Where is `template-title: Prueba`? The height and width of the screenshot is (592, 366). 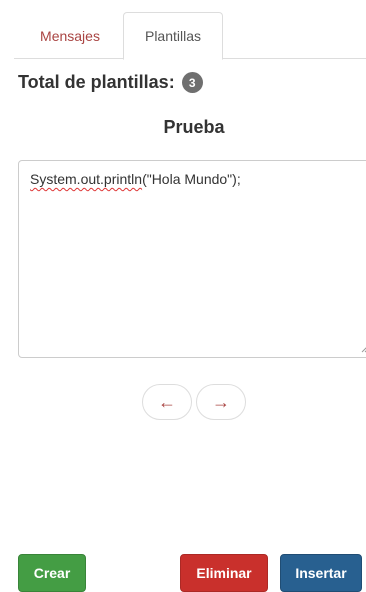
template-title: Prueba is located at coordinates (194, 127).